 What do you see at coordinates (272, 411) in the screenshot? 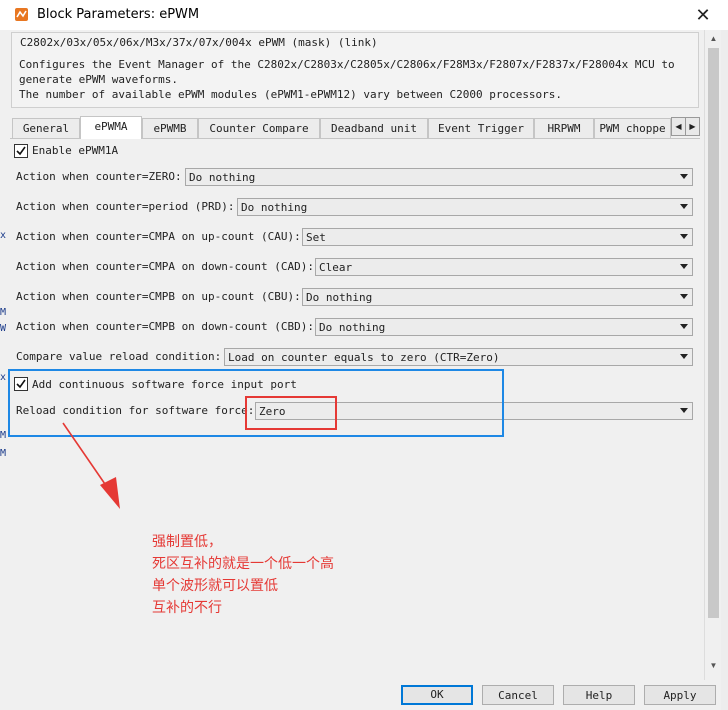
I see `dropdown-value: Zero` at bounding box center [272, 411].